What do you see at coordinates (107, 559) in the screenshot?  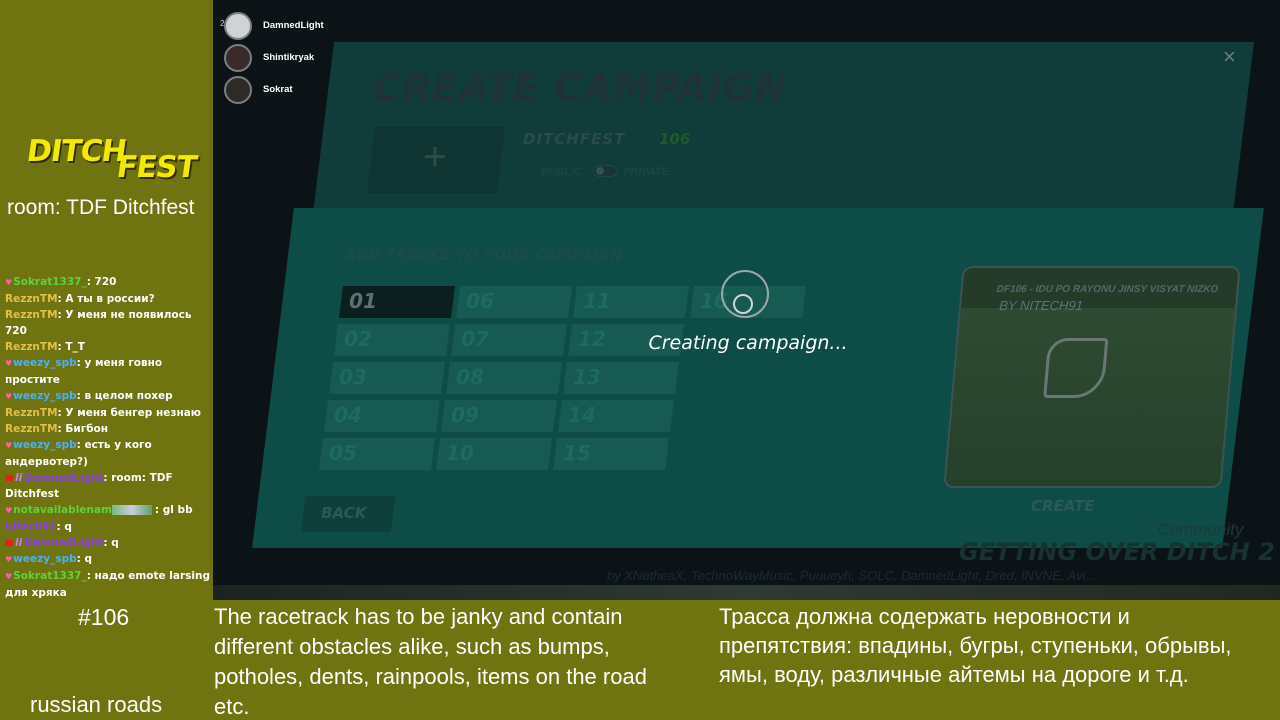 I see `chat-message: ♥weezy_spb: q` at bounding box center [107, 559].